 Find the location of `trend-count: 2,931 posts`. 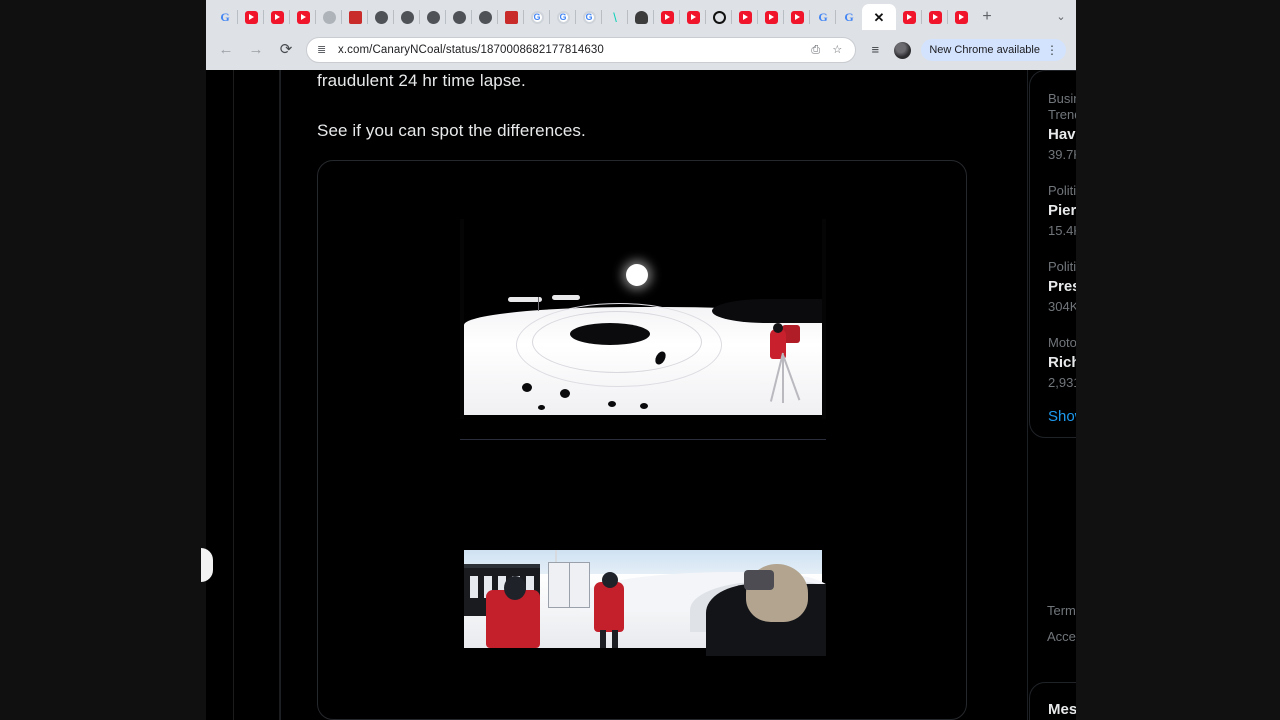

trend-count: 2,931 posts is located at coordinates (1062, 382).